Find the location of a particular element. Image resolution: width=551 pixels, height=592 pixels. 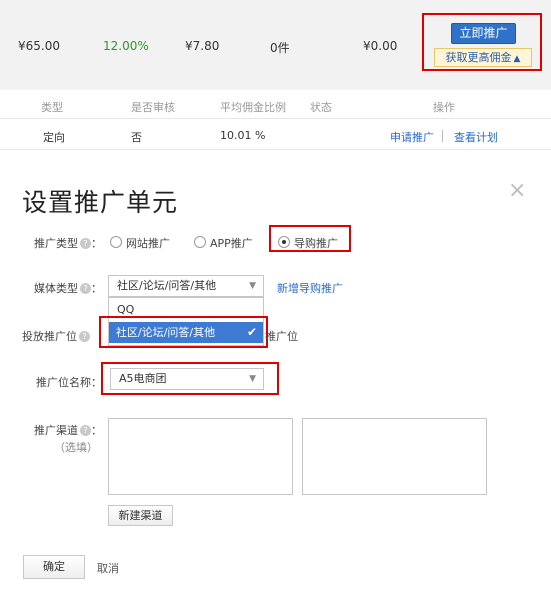

table-bottom-divider is located at coordinates (275, 149).